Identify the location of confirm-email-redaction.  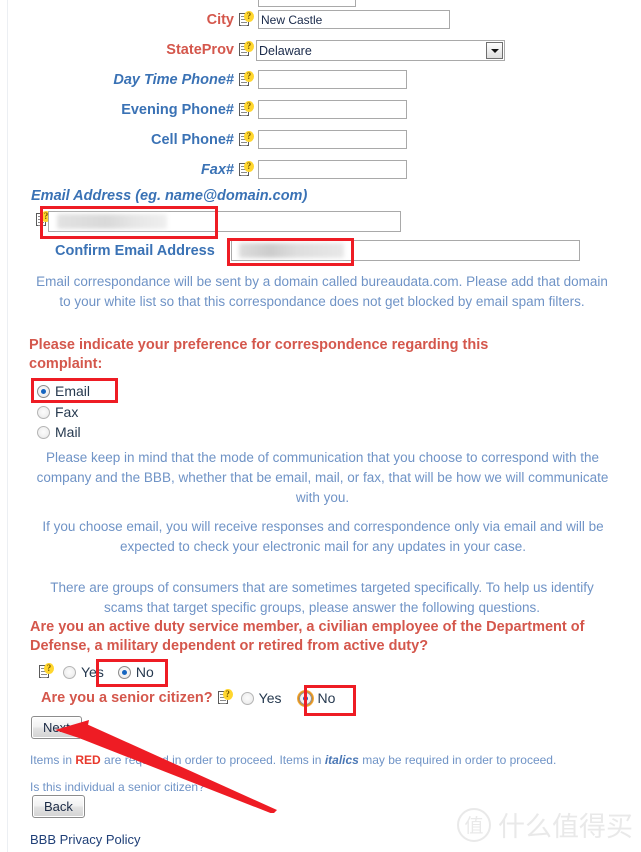
(291, 250).